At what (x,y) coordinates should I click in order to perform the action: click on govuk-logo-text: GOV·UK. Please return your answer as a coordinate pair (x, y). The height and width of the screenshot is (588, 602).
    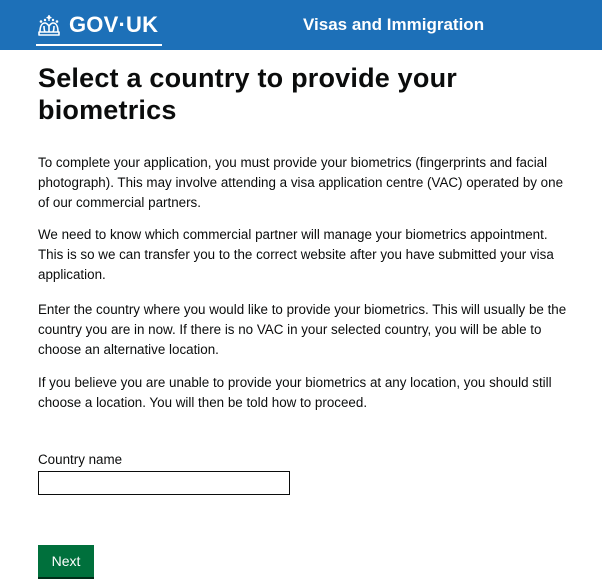
    Looking at the image, I should click on (114, 24).